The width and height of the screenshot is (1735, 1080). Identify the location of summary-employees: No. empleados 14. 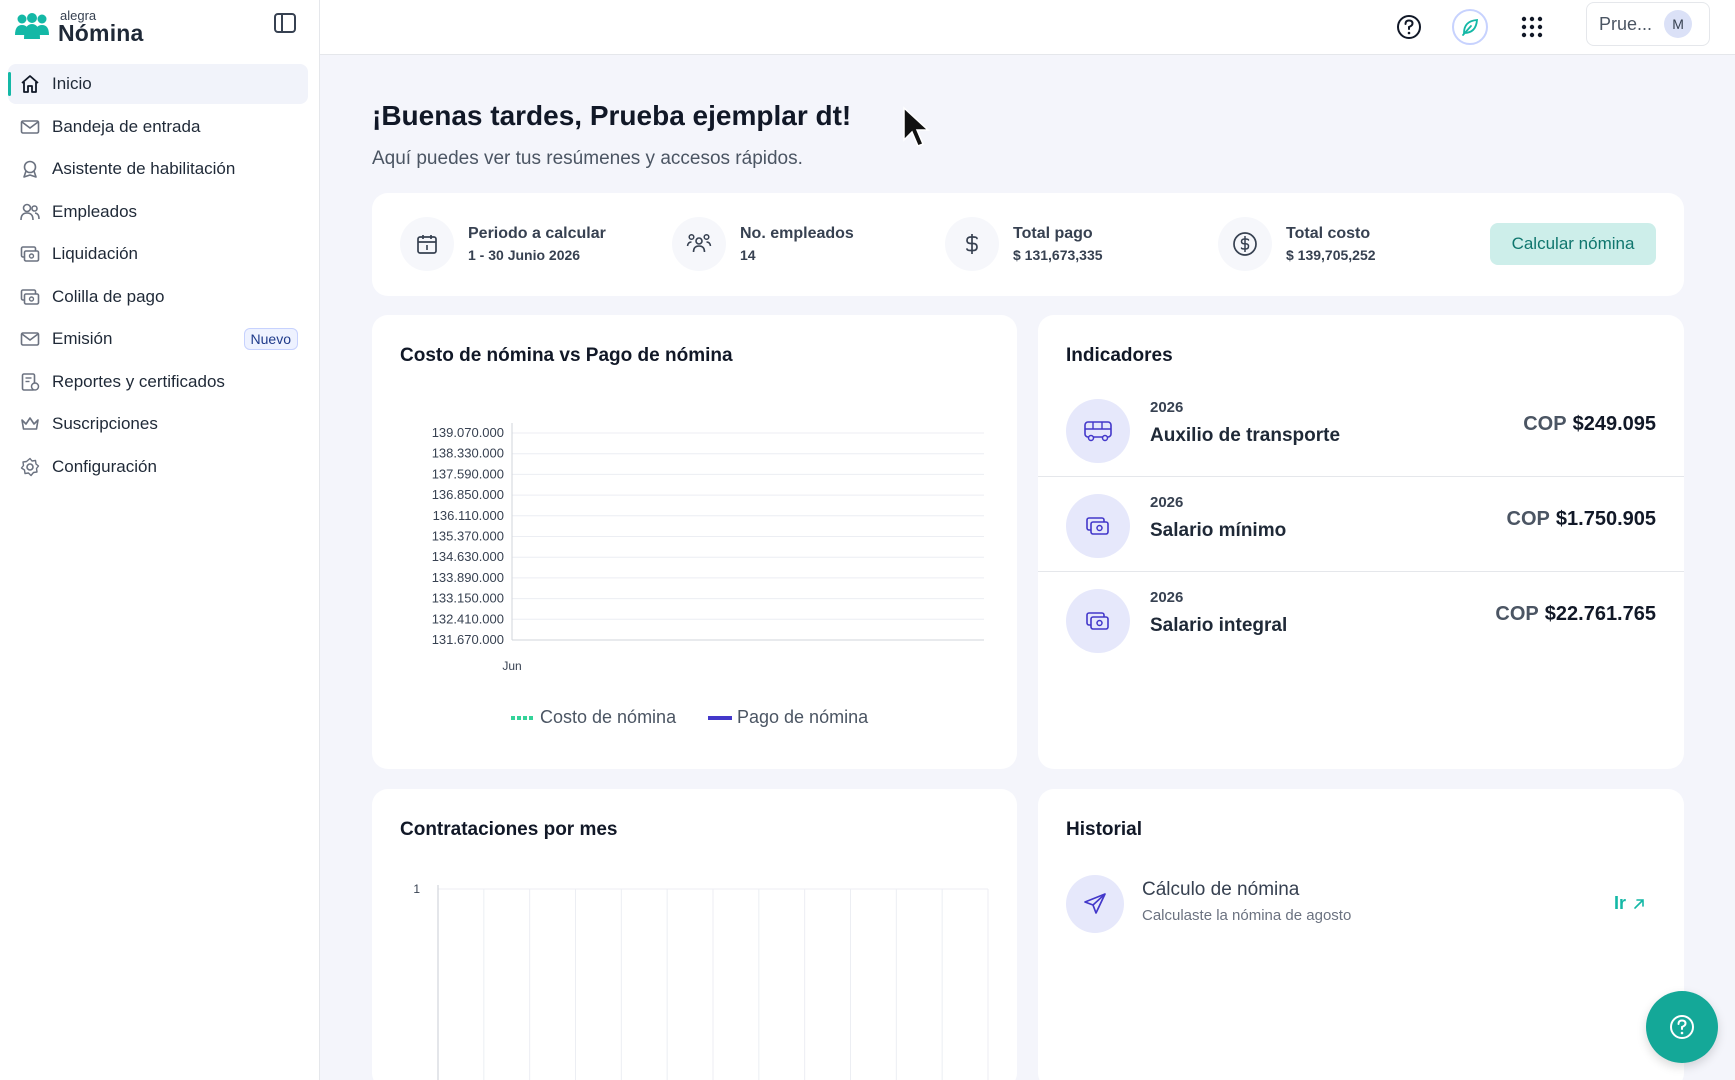
(763, 244).